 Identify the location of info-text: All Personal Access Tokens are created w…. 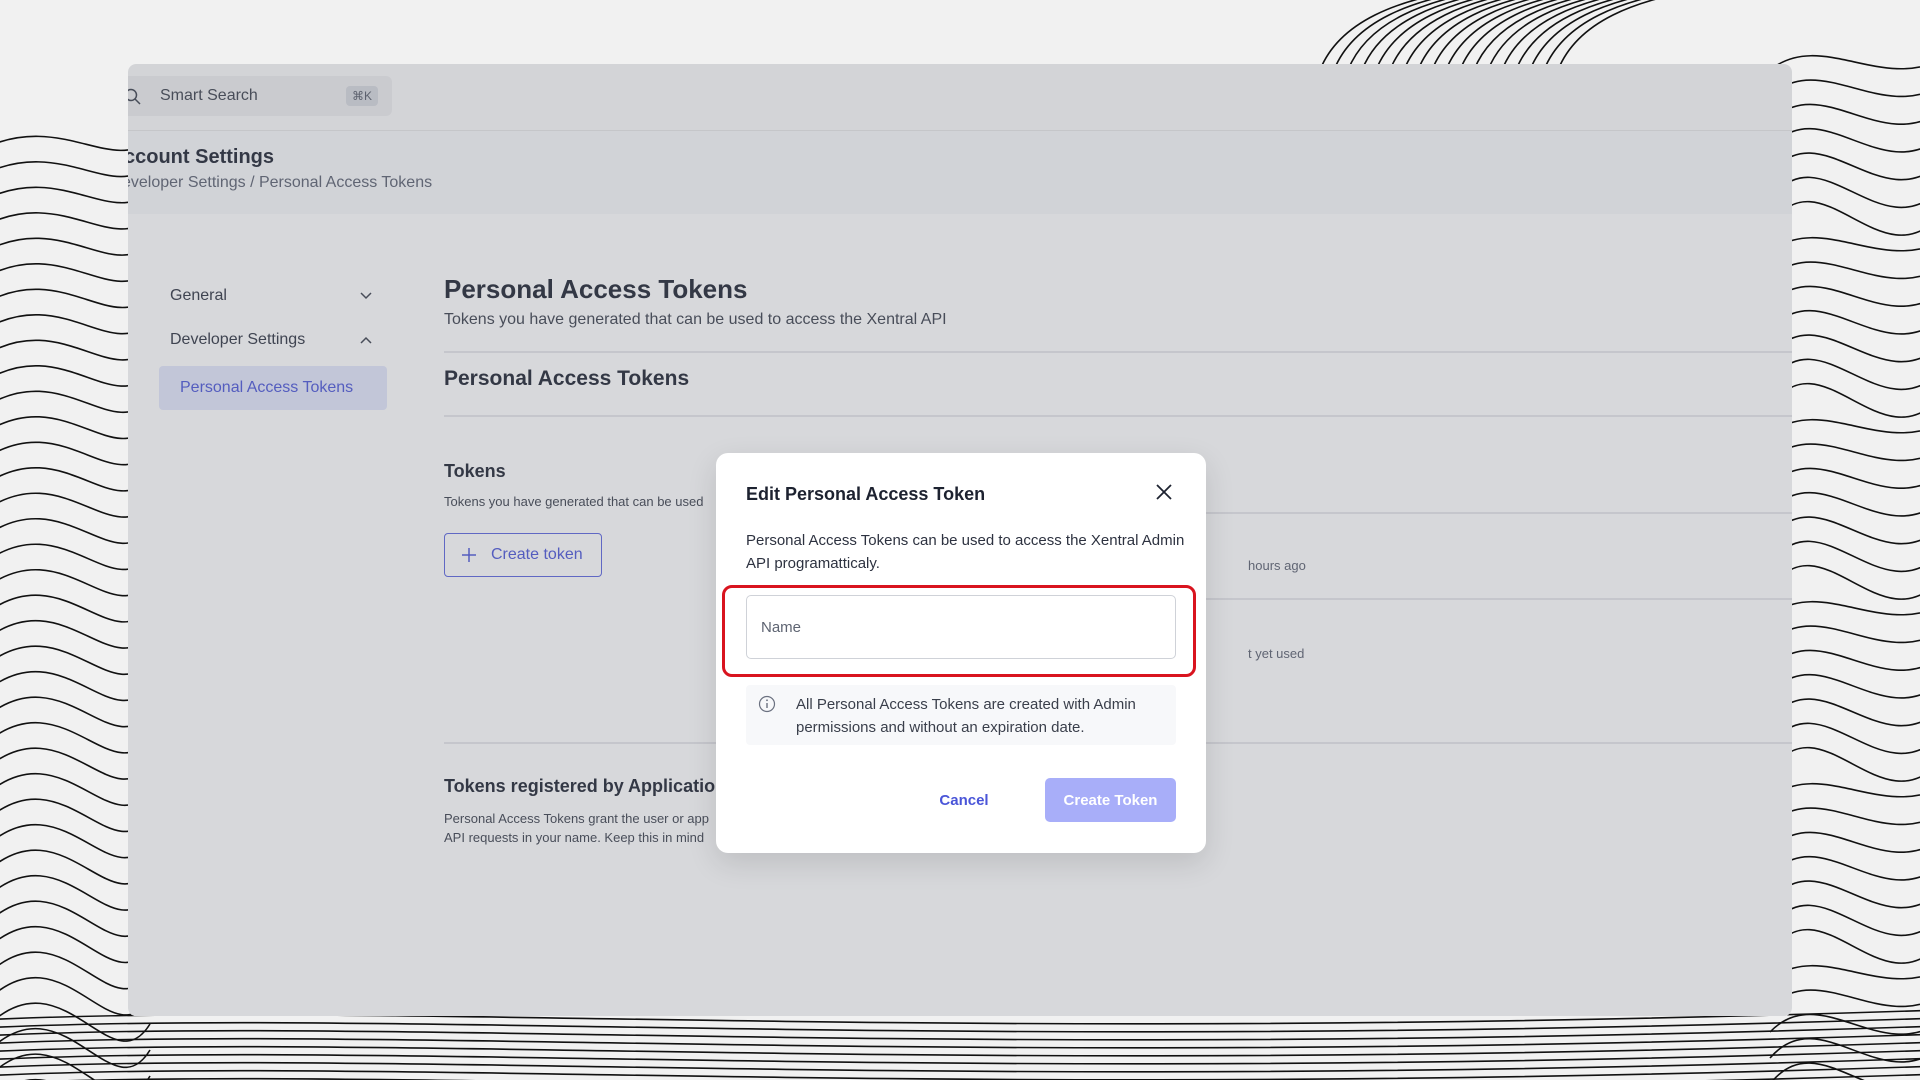
(966, 716).